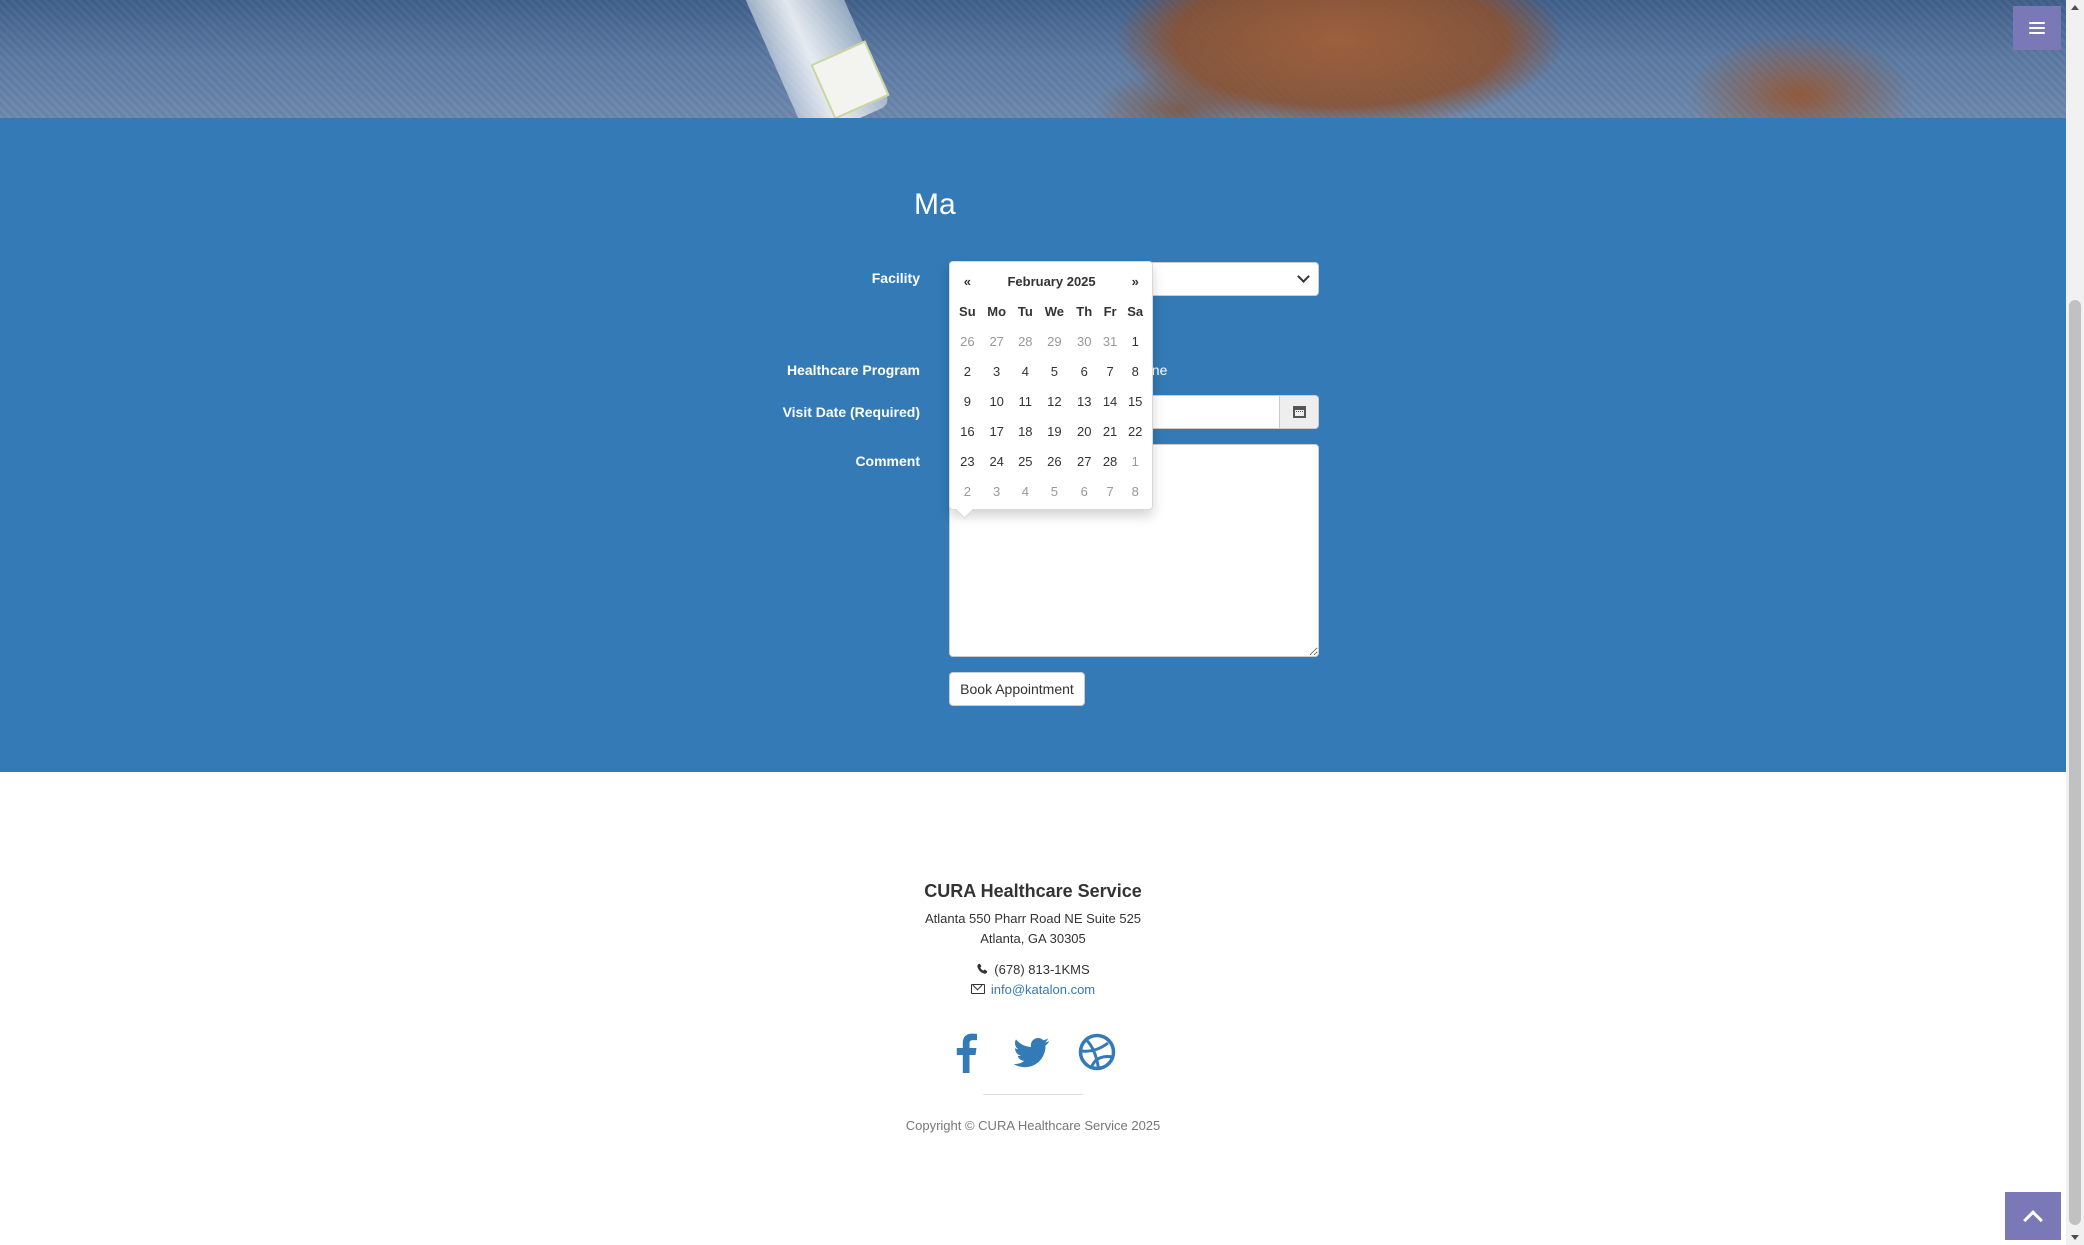 The height and width of the screenshot is (1245, 2084). What do you see at coordinates (997, 491) in the screenshot?
I see `datepicker-day-other-month: 3` at bounding box center [997, 491].